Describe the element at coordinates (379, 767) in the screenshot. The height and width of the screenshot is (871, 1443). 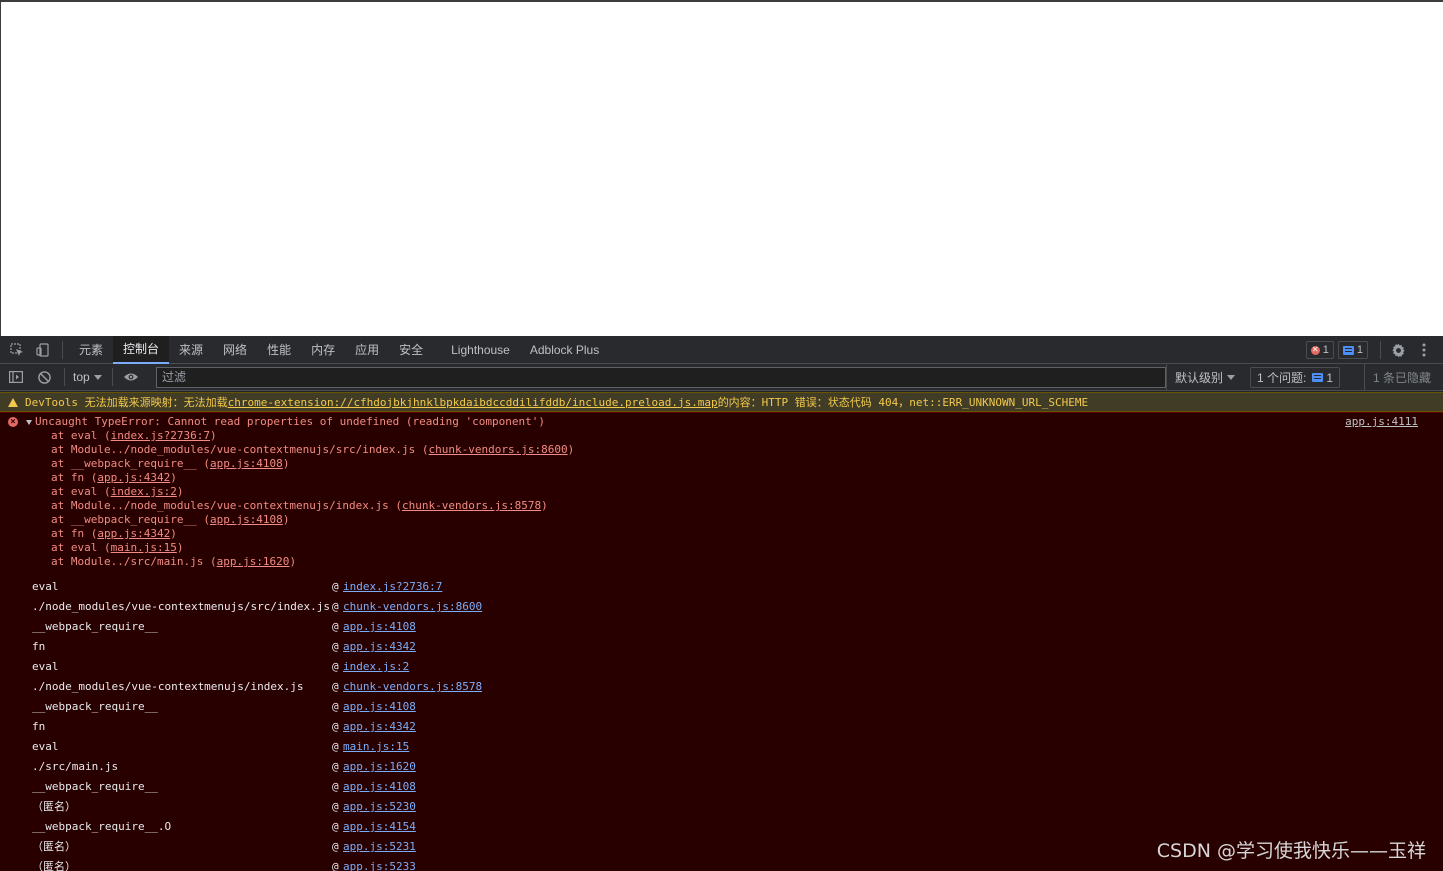
I see `call-frame-link: app.js:1620` at that location.